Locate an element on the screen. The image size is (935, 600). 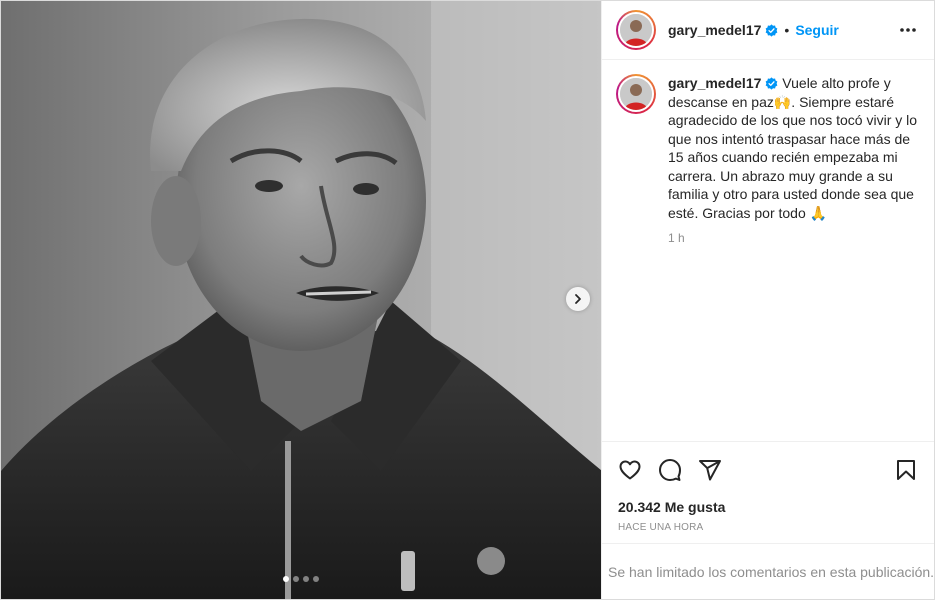
action-bar is located at coordinates (768, 469).